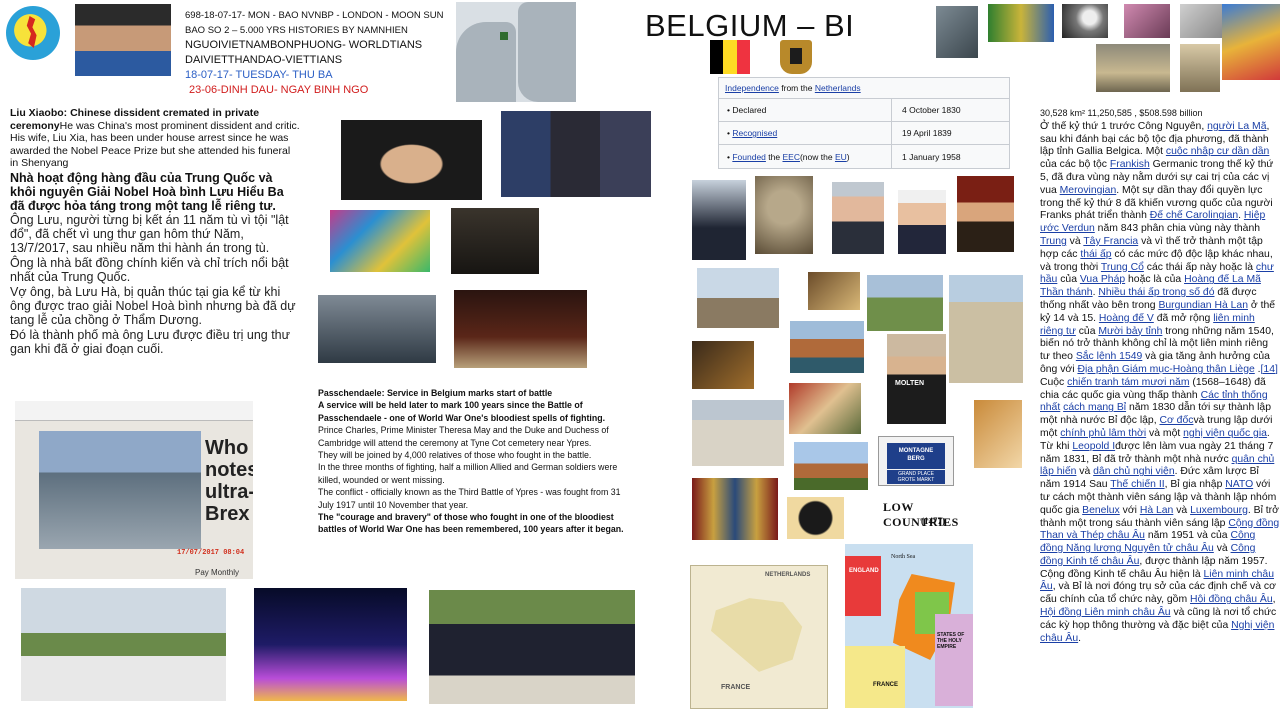 The width and height of the screenshot is (1280, 720). What do you see at coordinates (1102, 279) in the screenshot?
I see `wiki-link: Vua Pháp` at bounding box center [1102, 279].